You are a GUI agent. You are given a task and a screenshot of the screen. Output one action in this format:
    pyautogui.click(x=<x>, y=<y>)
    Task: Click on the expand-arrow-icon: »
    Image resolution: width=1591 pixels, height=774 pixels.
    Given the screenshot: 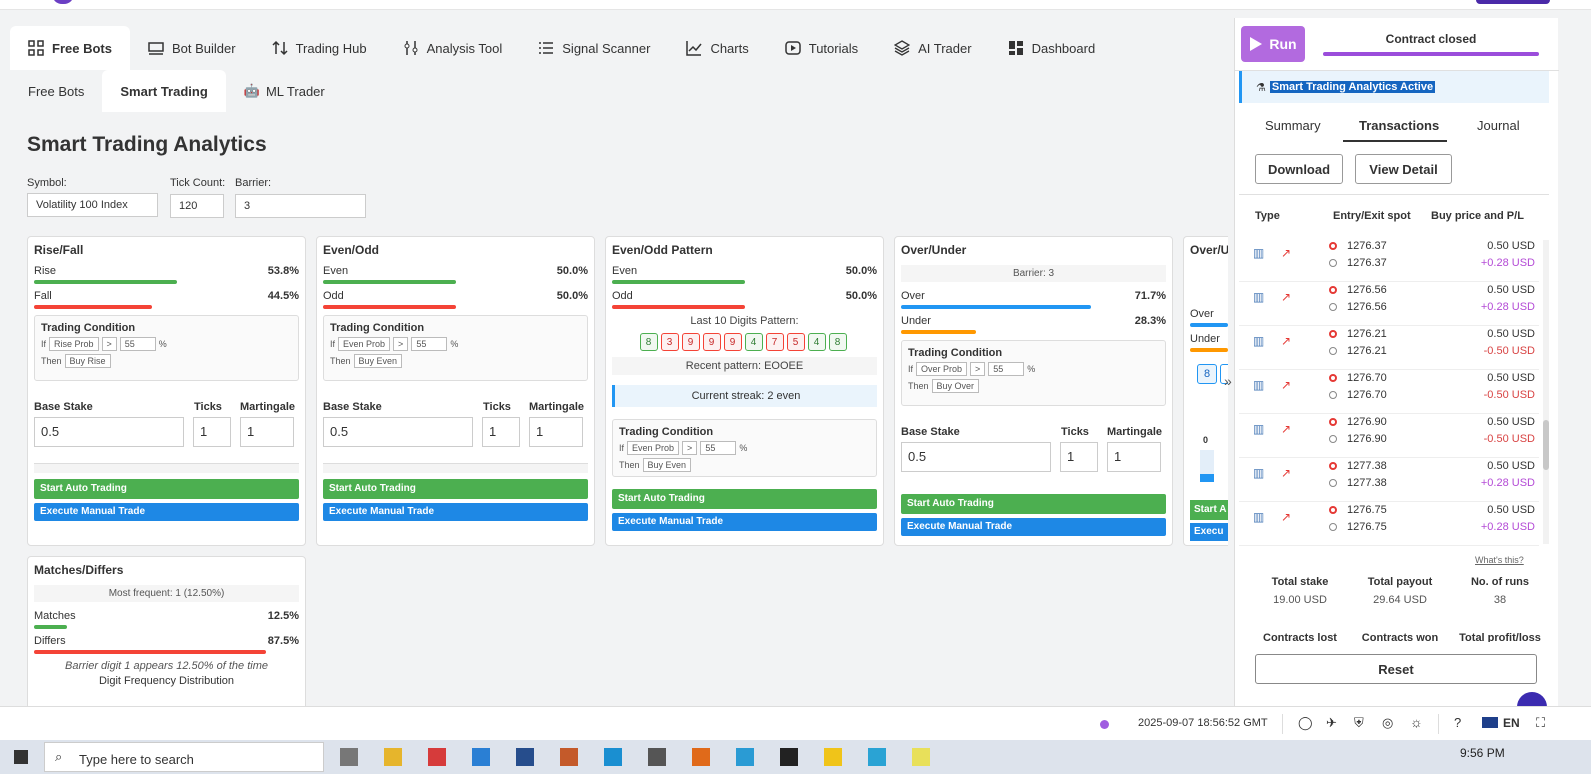 What is the action you would take?
    pyautogui.click(x=1228, y=381)
    